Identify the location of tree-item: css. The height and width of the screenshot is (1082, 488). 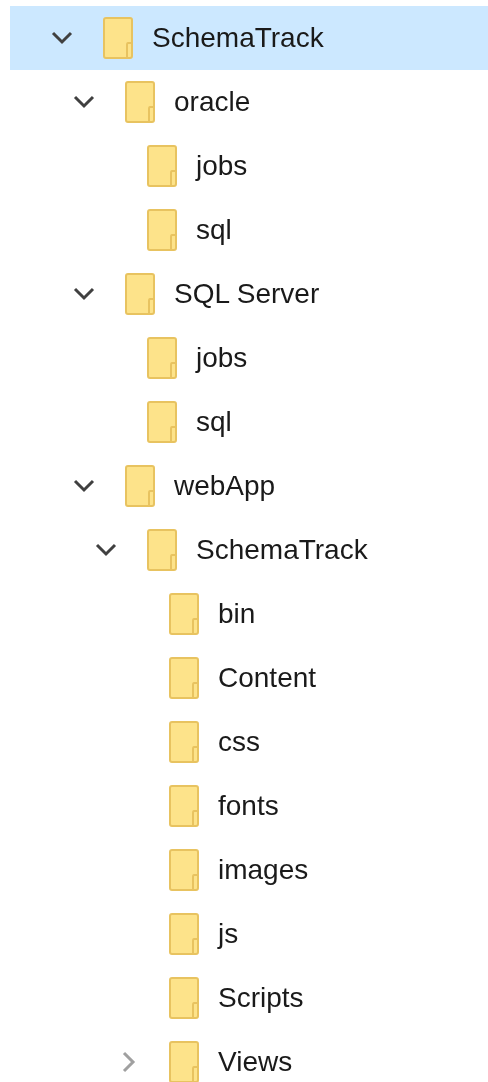
(249, 742).